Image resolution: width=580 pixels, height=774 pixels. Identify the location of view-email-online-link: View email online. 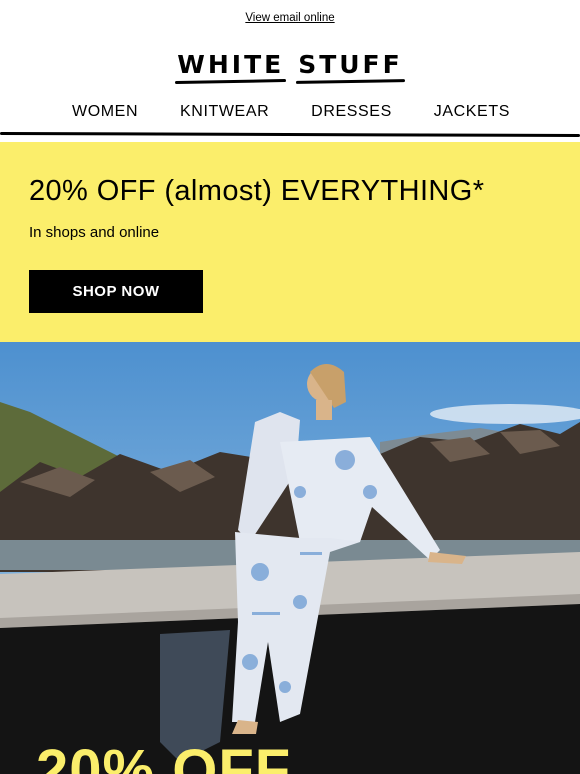
(289, 18).